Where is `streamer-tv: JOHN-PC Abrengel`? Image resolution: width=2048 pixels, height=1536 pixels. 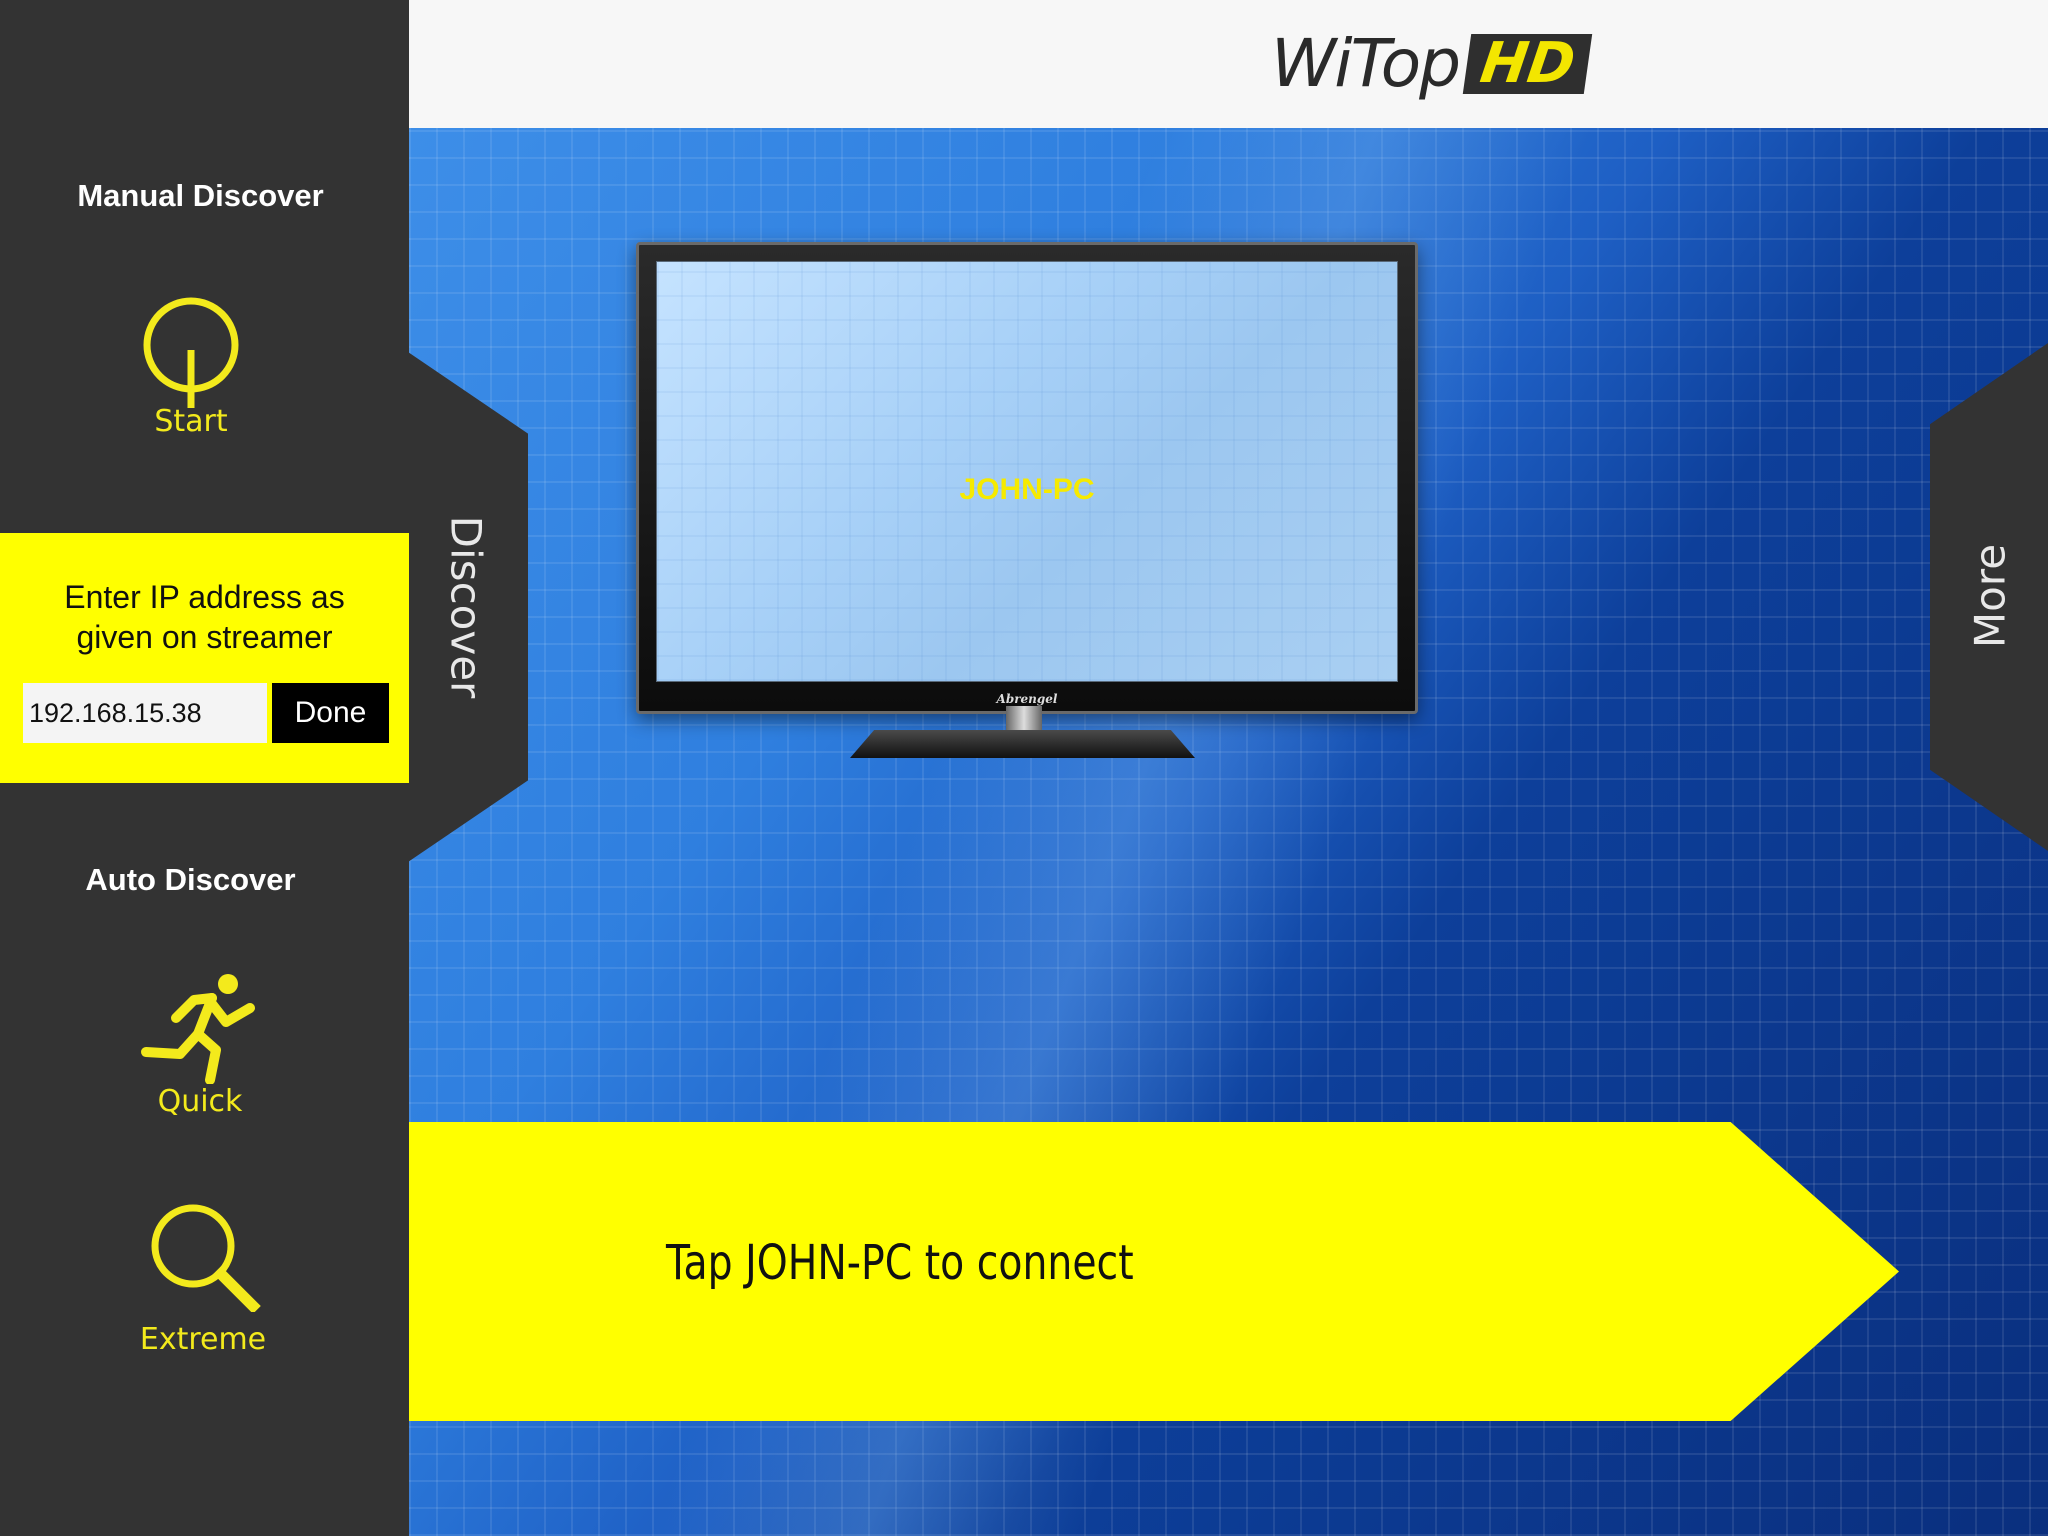
streamer-tv: JOHN-PC Abrengel is located at coordinates (1027, 478).